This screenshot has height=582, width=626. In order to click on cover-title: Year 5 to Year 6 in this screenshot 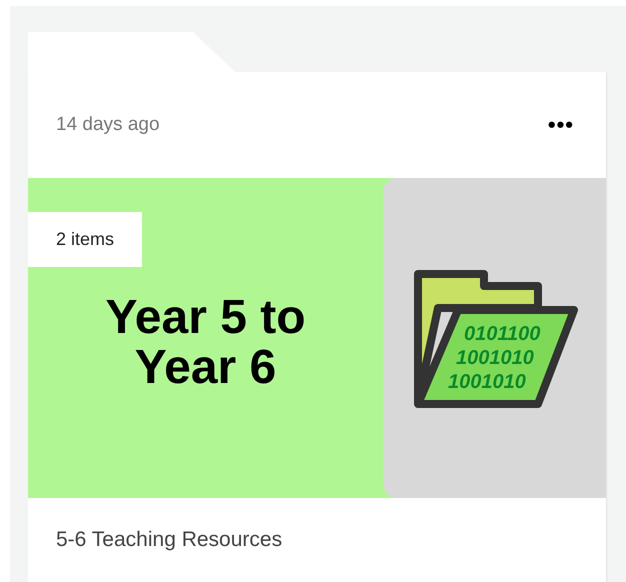, I will do `click(205, 343)`.